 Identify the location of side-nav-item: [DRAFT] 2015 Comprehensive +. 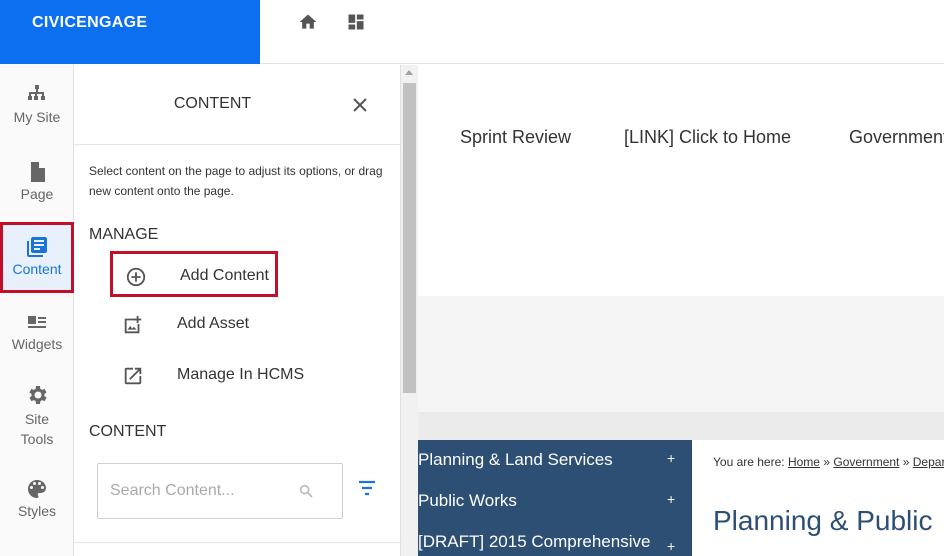
(555, 539).